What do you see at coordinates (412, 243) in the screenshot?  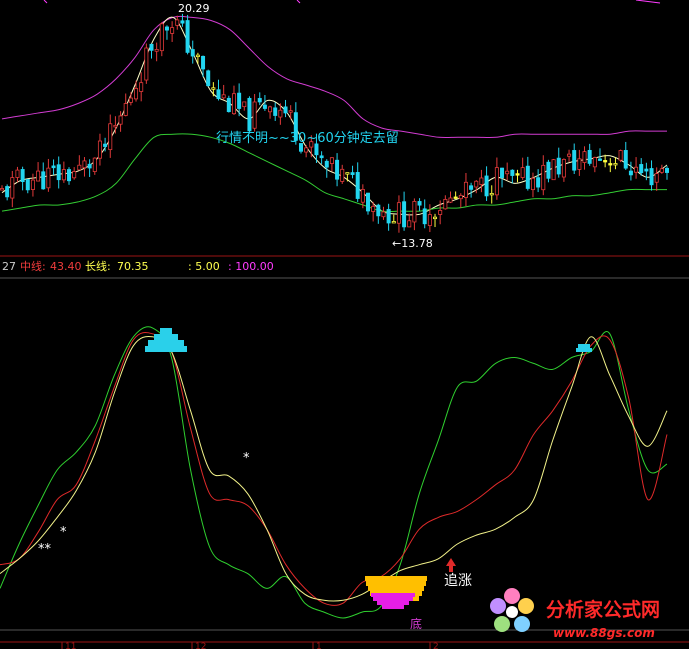 I see `low-price-label: ←13.78` at bounding box center [412, 243].